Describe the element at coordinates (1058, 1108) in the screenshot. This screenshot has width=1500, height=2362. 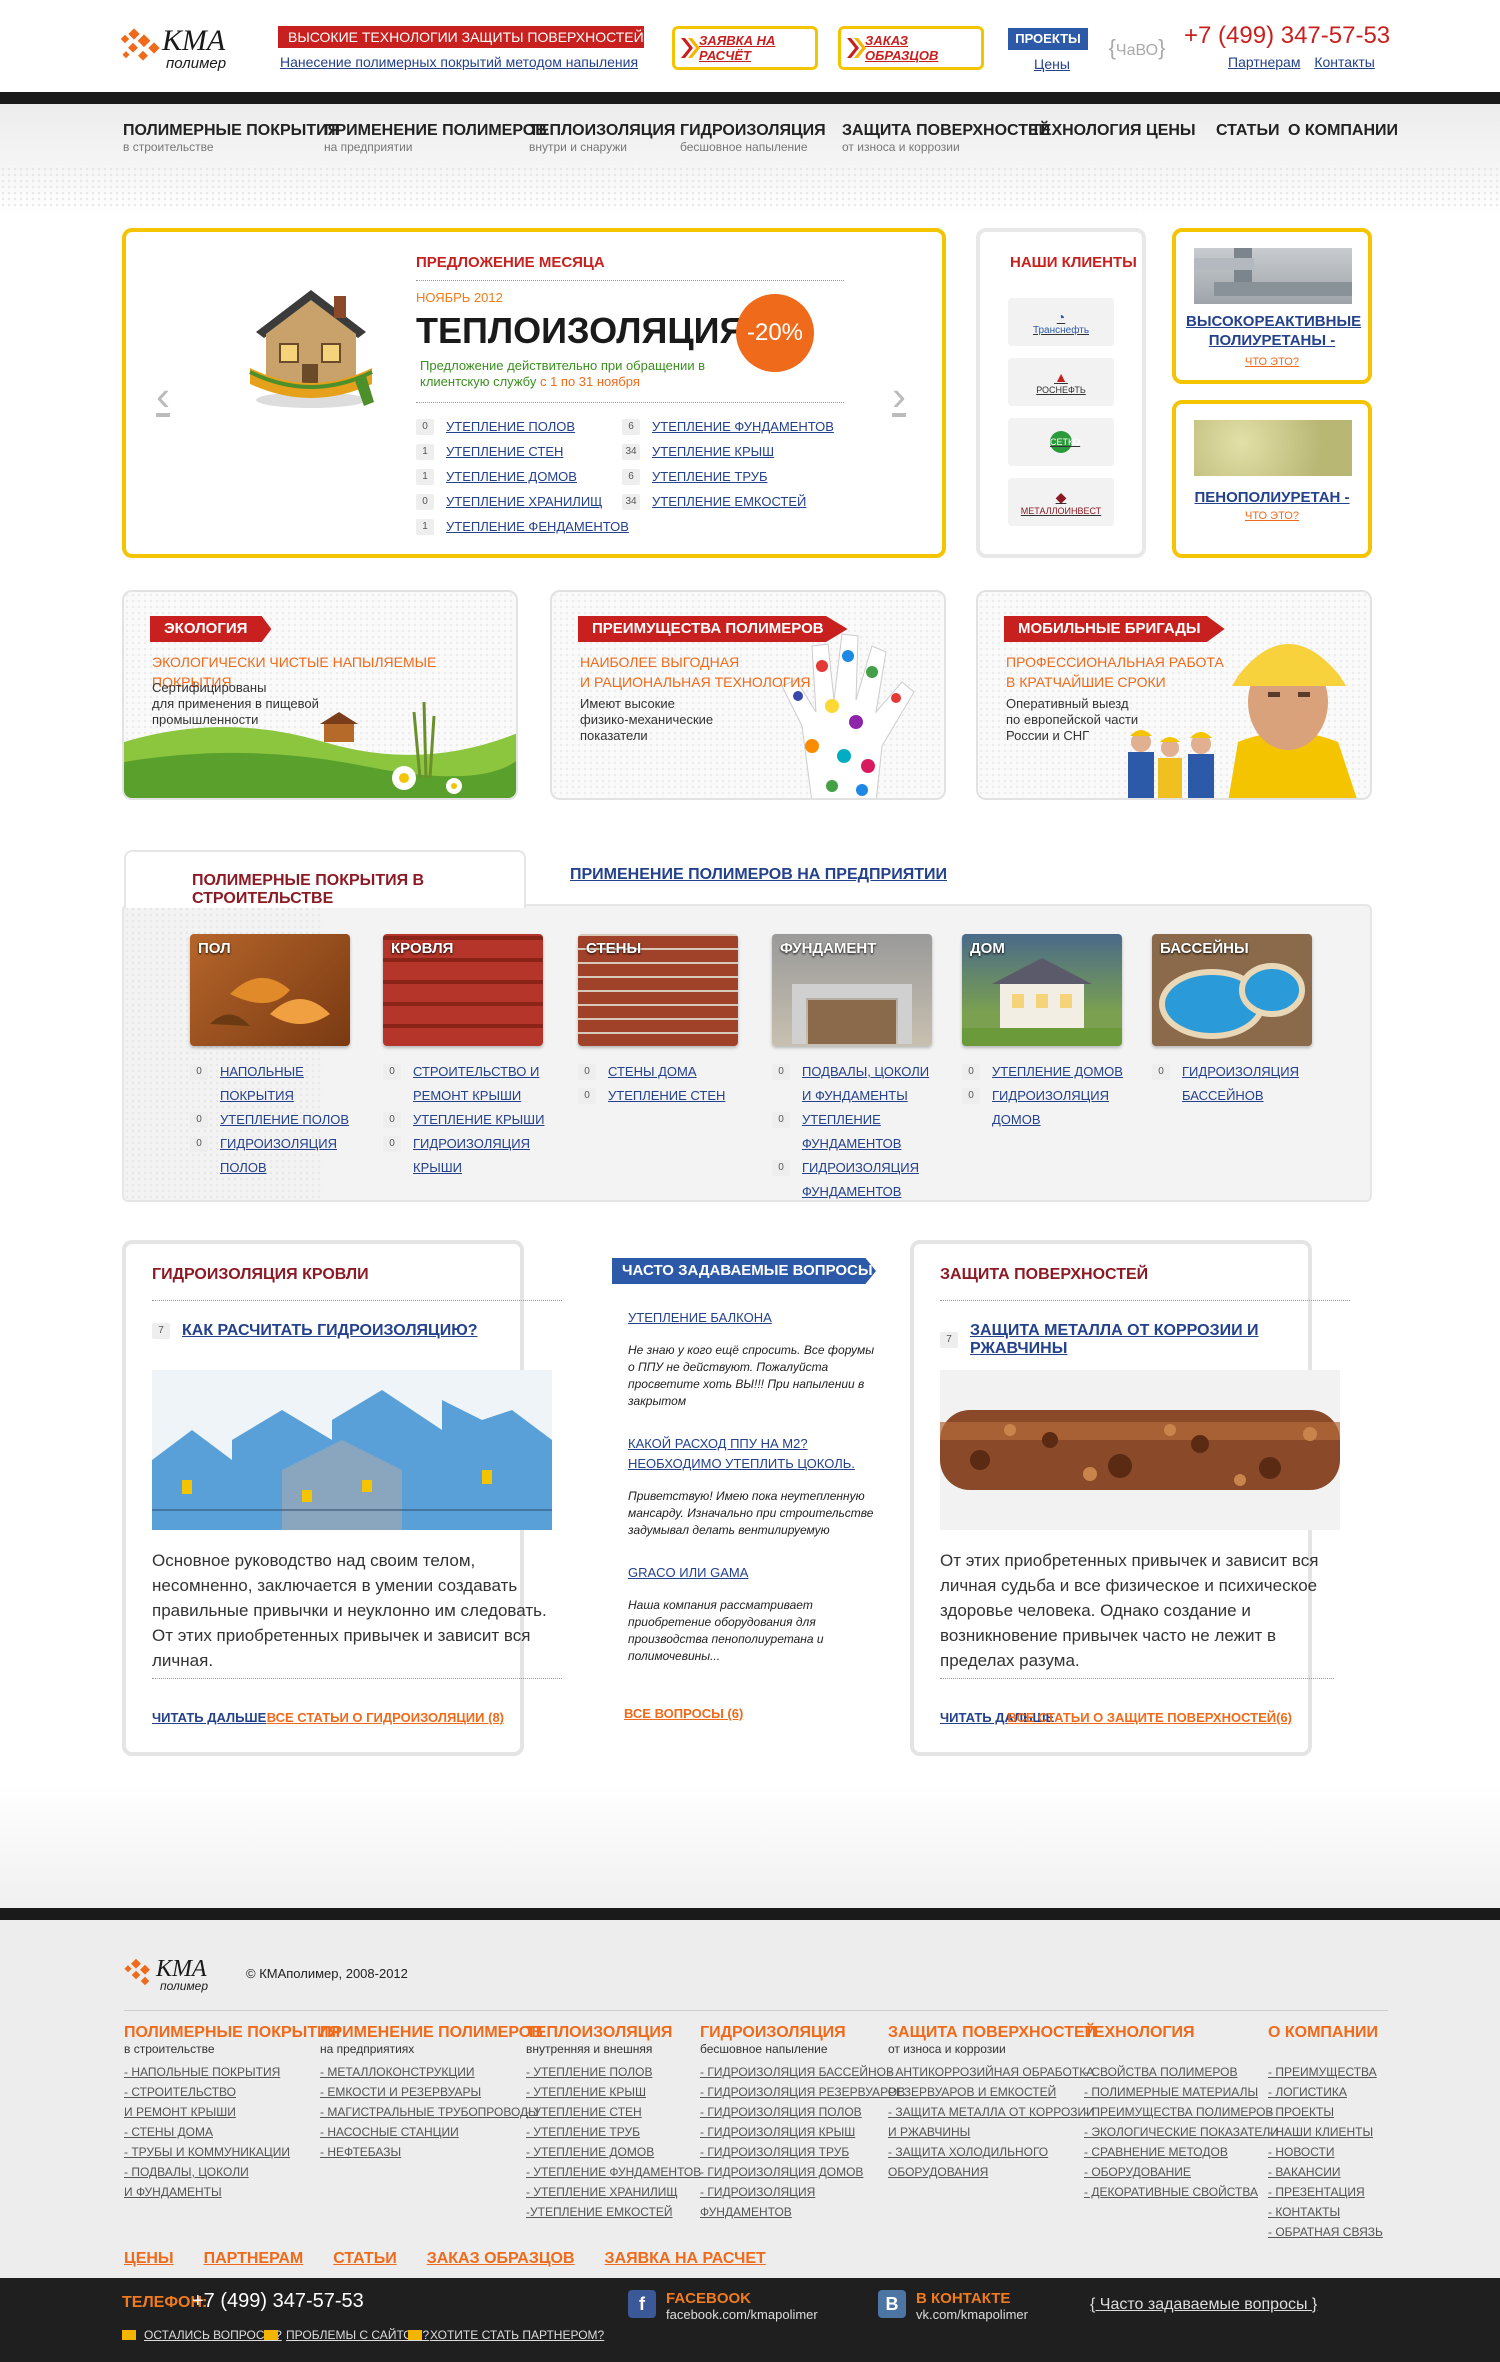
I see `category-link: ГИДРОИЗОЛЯЦИЯ ДОМОВ` at that location.